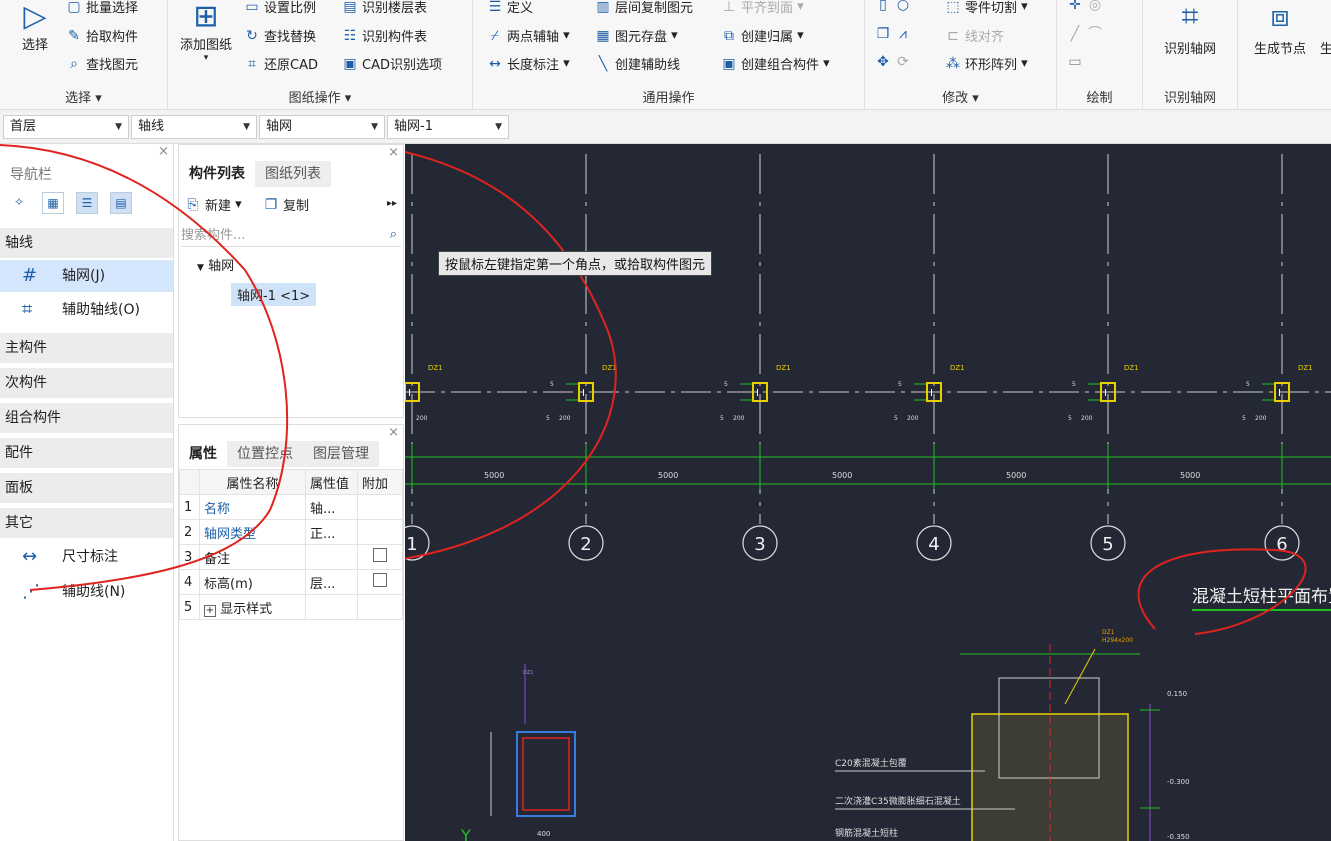 This screenshot has height=841, width=1331. Describe the element at coordinates (1075, 6) in the screenshot. I see `point-icon: ✛` at that location.